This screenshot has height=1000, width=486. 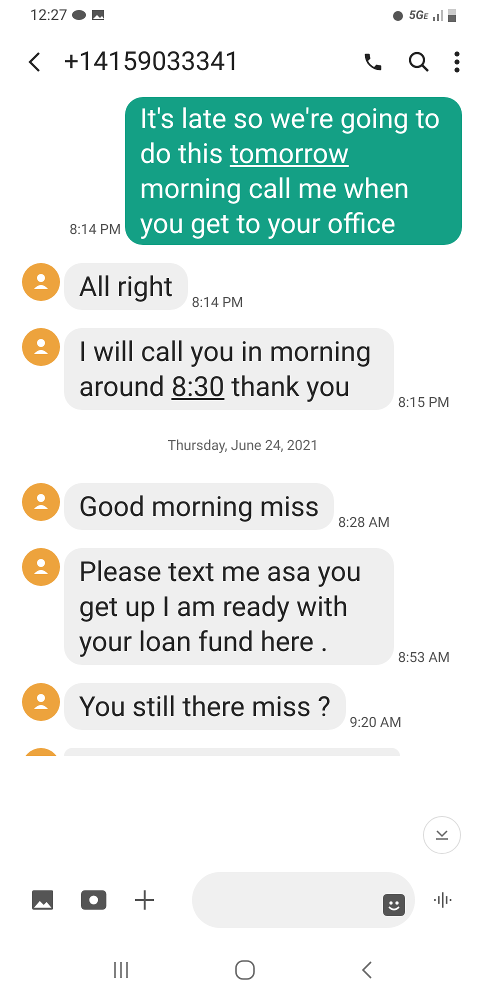 I want to click on received-bubble: All right, so click(x=126, y=286).